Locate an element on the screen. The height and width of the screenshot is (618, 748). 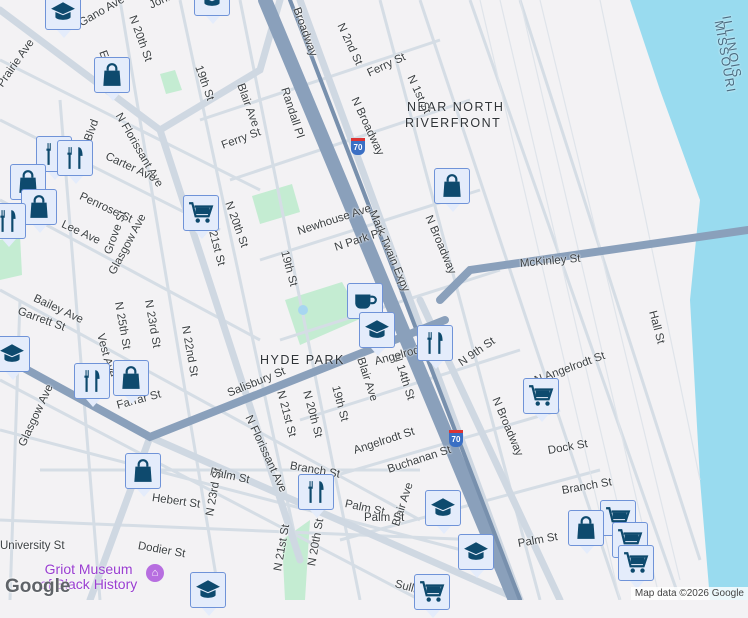
poi-name-line-1: Griot Museum is located at coordinates (88, 569).